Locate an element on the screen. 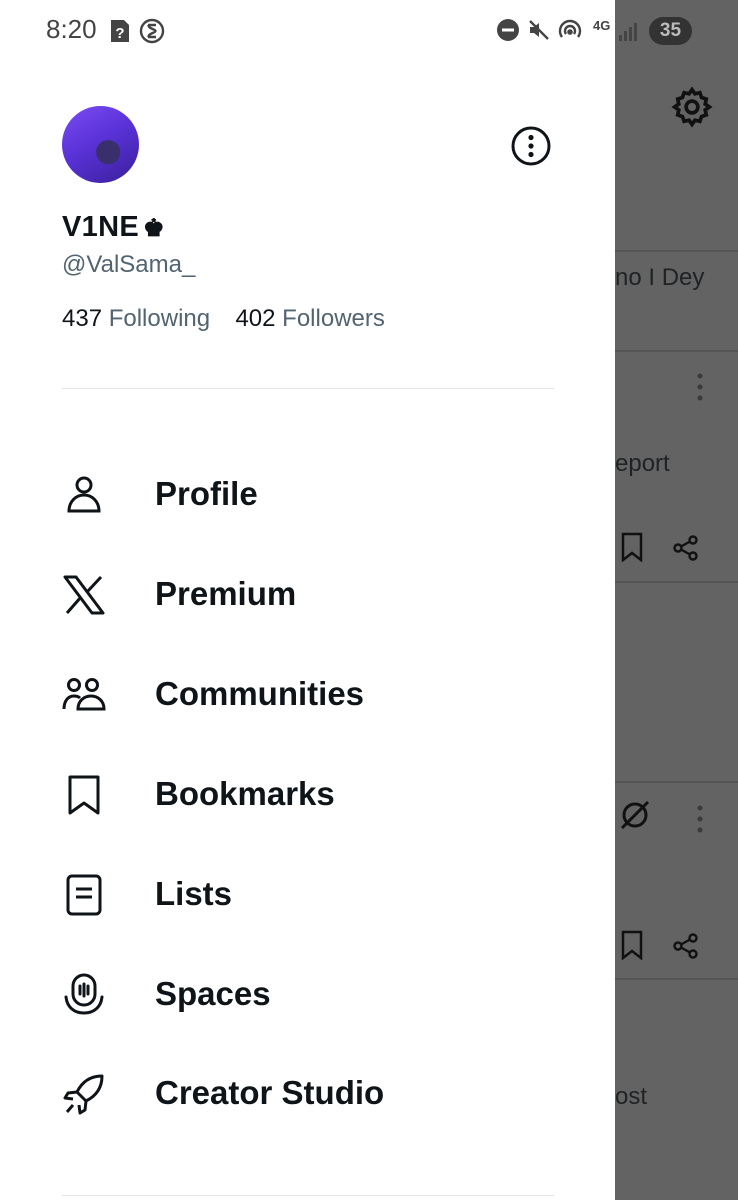 The width and height of the screenshot is (738, 1200). signal-strength-icon is located at coordinates (628, 32).